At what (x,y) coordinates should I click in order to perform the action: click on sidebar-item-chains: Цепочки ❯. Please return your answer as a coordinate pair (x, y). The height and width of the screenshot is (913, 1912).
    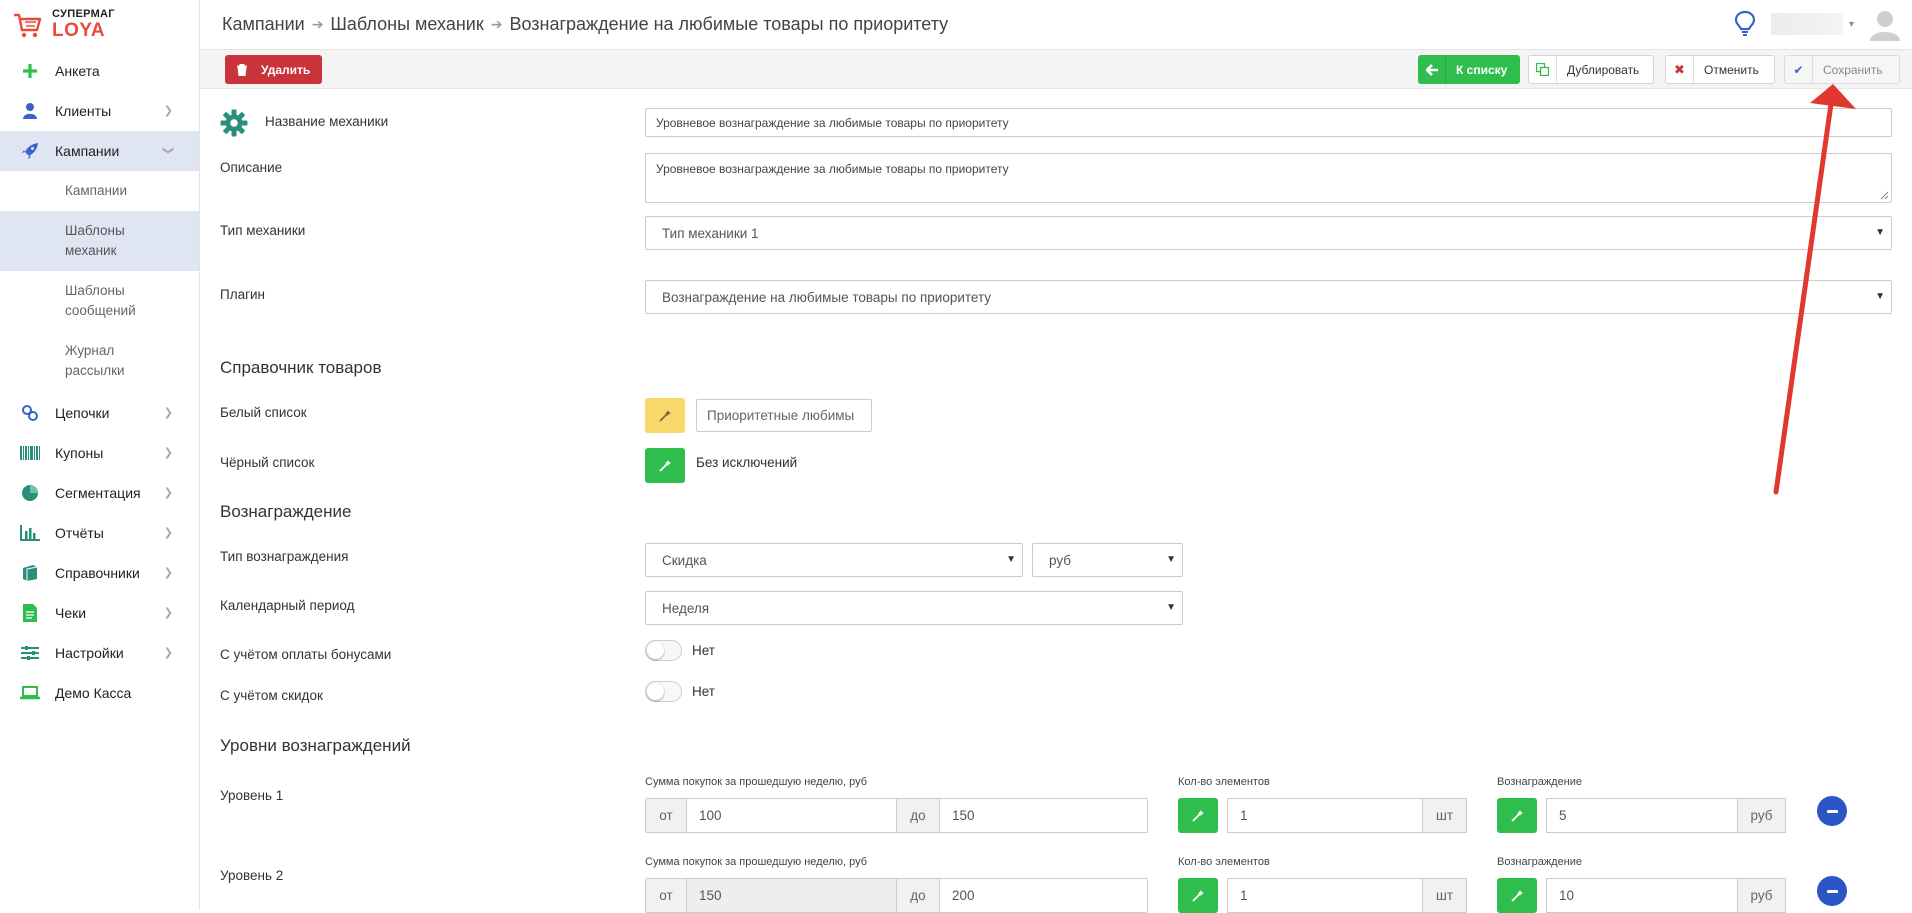
    Looking at the image, I should click on (99, 413).